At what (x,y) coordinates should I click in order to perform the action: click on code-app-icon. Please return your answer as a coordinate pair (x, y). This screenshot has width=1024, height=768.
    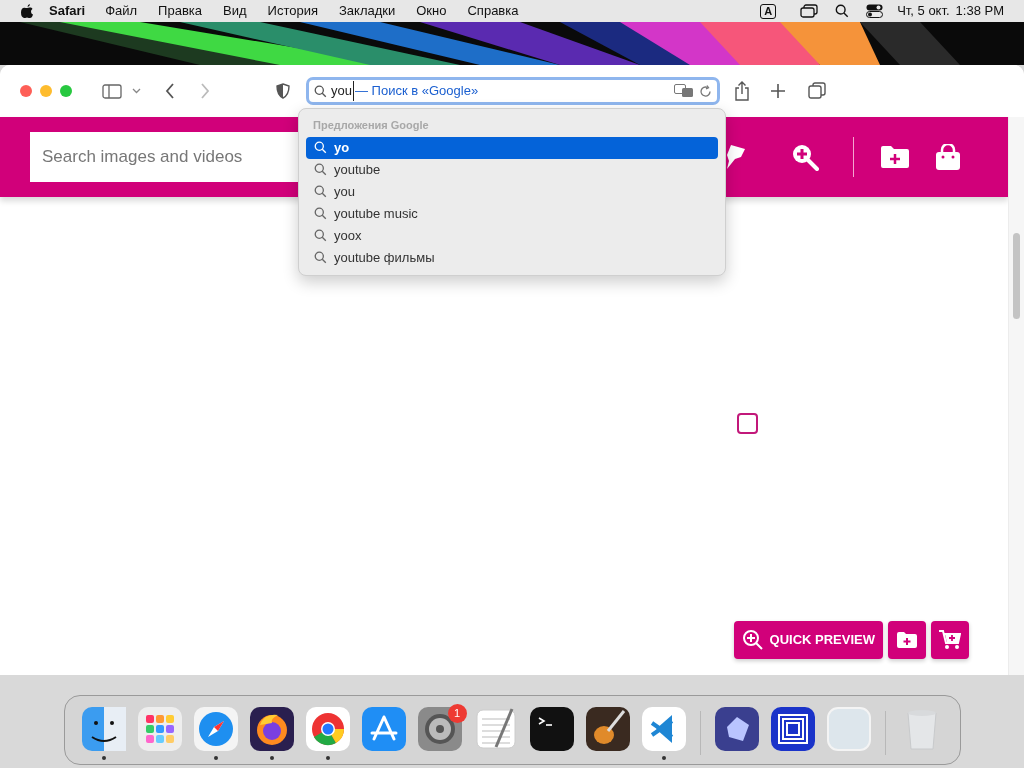
    Looking at the image, I should click on (663, 728).